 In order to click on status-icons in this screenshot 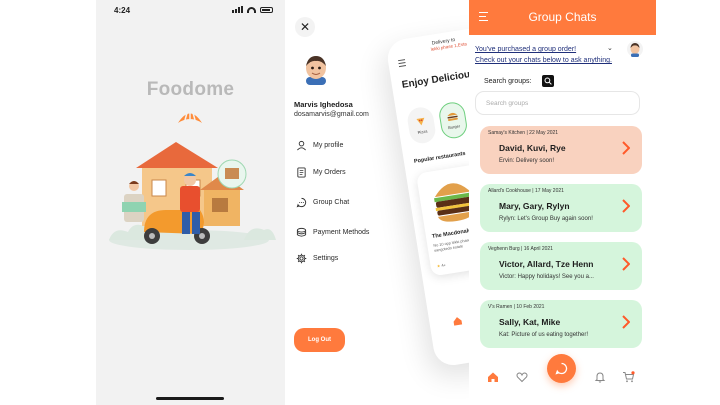, I will do `click(252, 9)`.